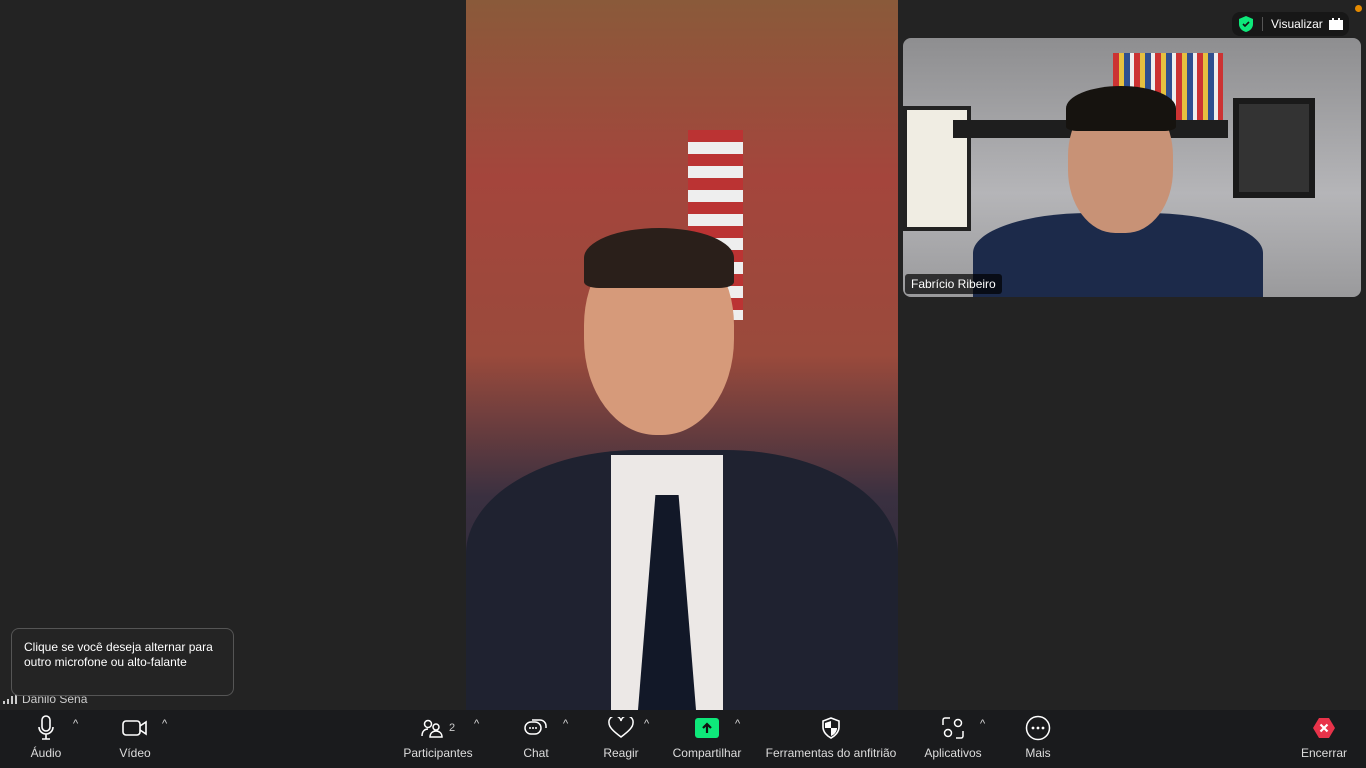 The image size is (1366, 768). I want to click on share-arrow-icon, so click(707, 728).